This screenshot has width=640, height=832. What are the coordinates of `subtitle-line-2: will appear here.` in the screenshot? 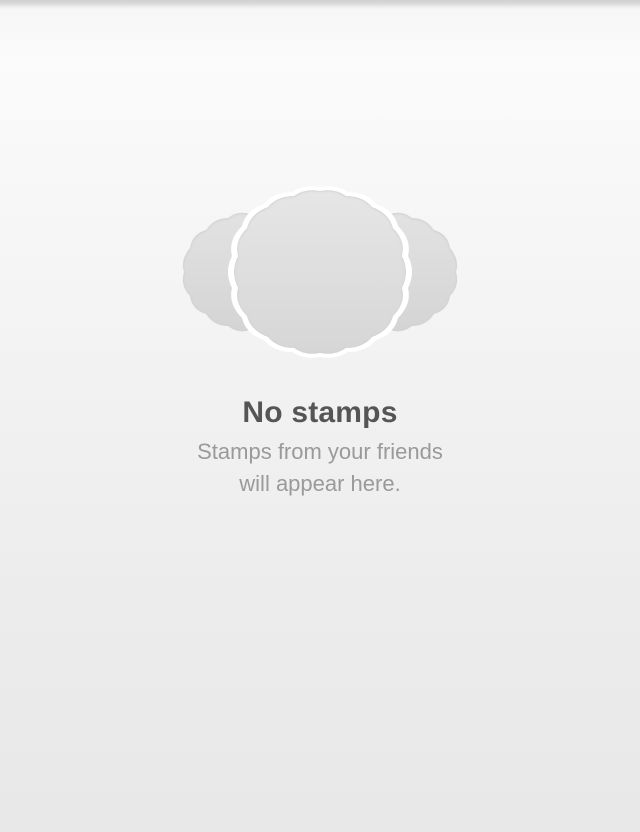 It's located at (320, 483).